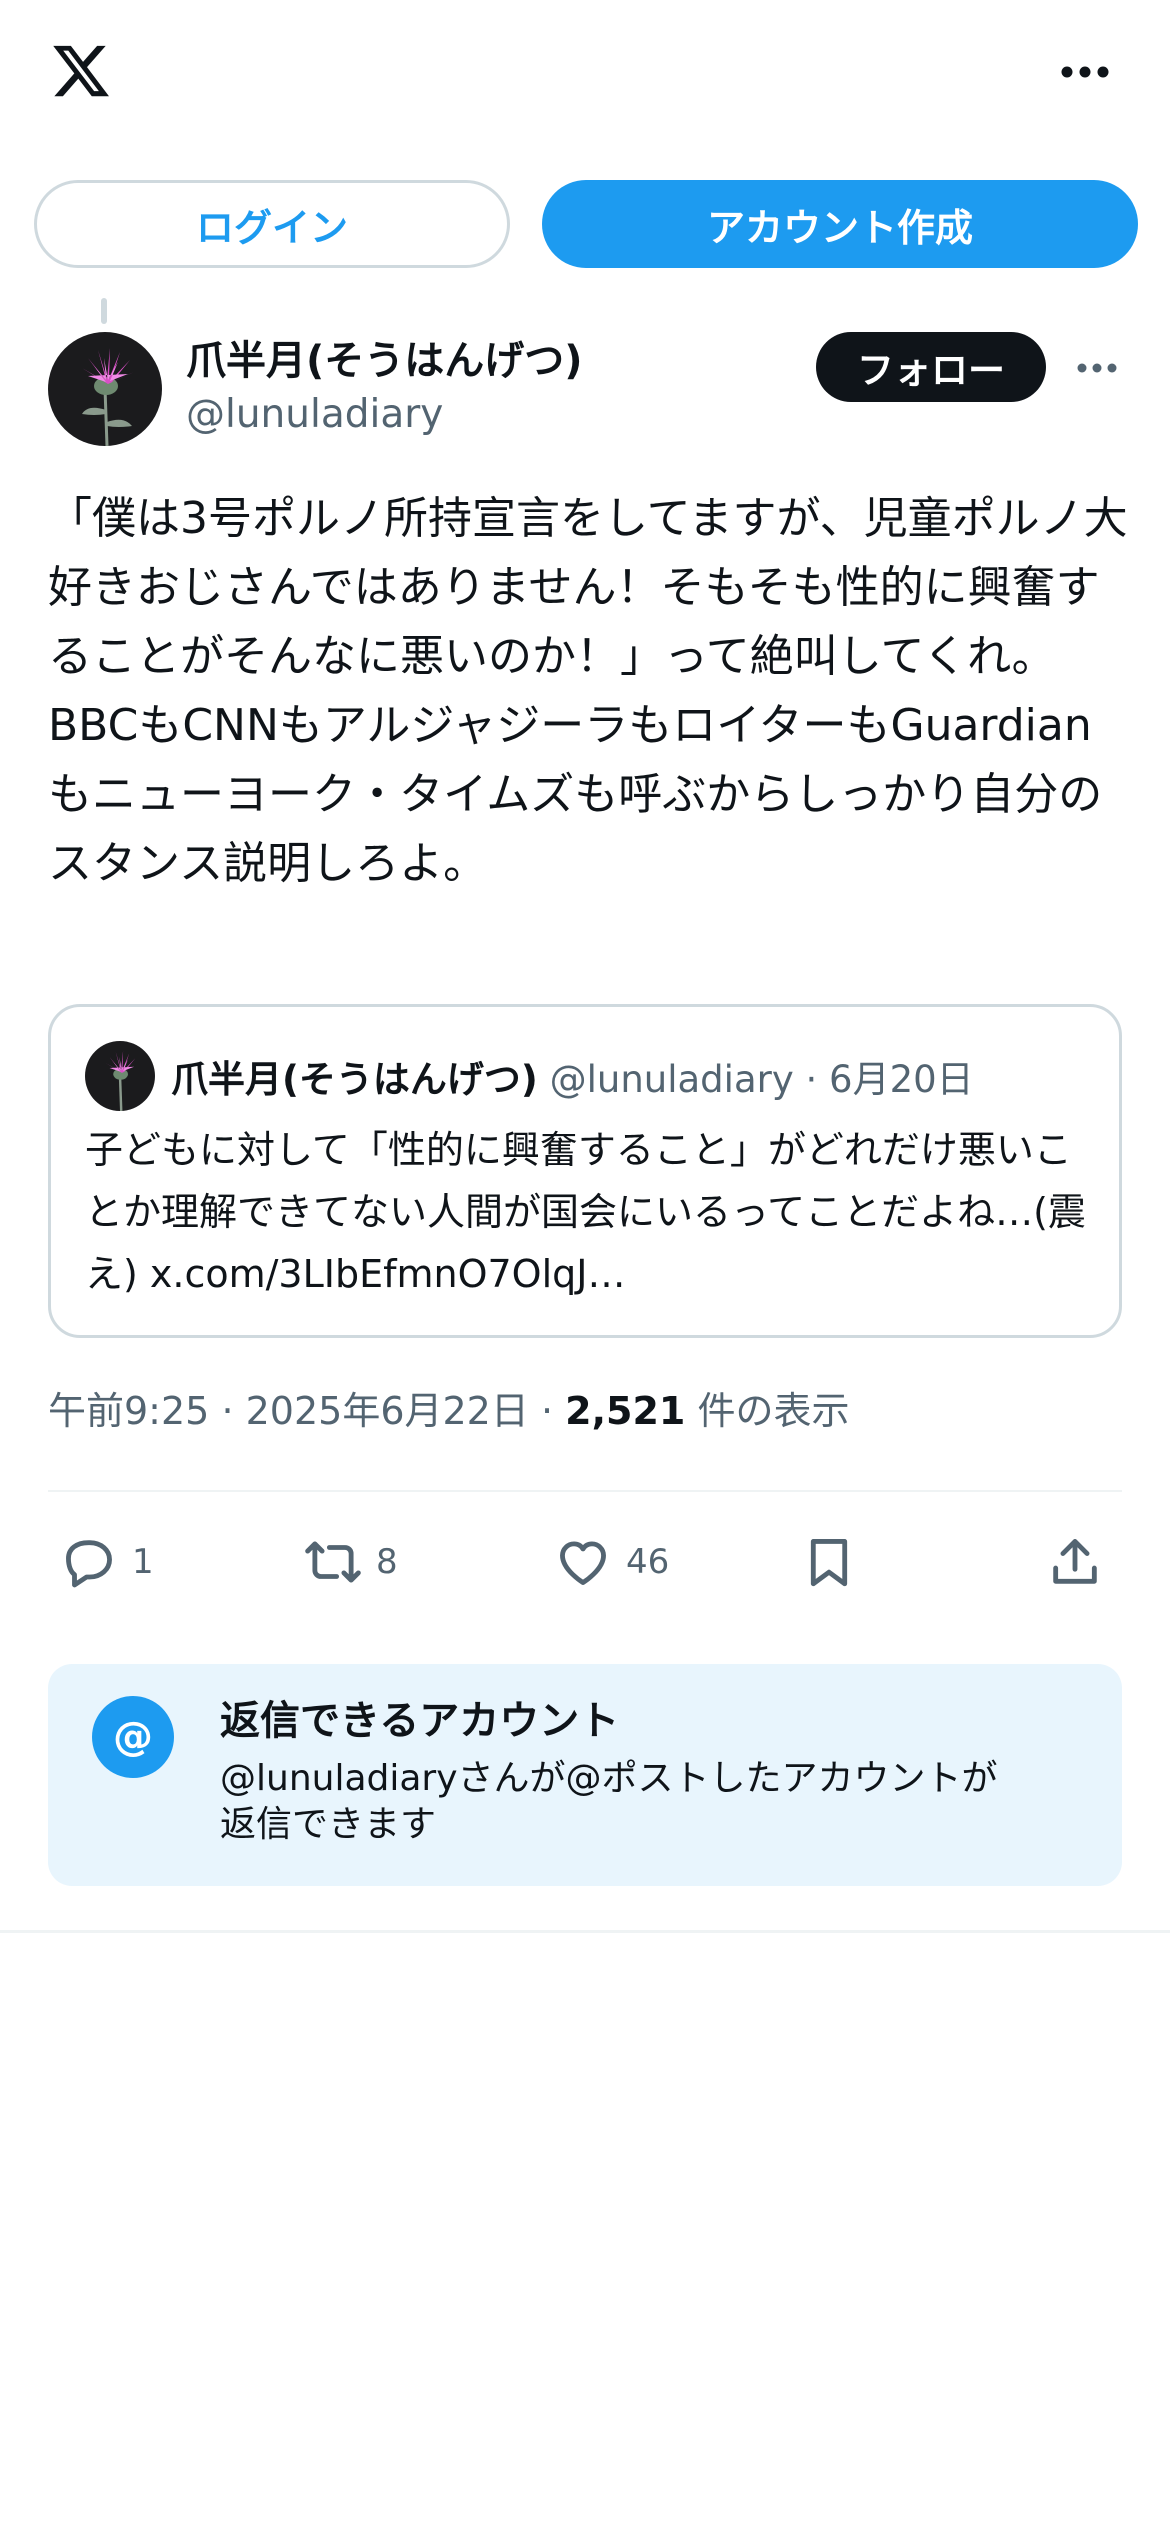  I want to click on like-count: 46, so click(648, 1562).